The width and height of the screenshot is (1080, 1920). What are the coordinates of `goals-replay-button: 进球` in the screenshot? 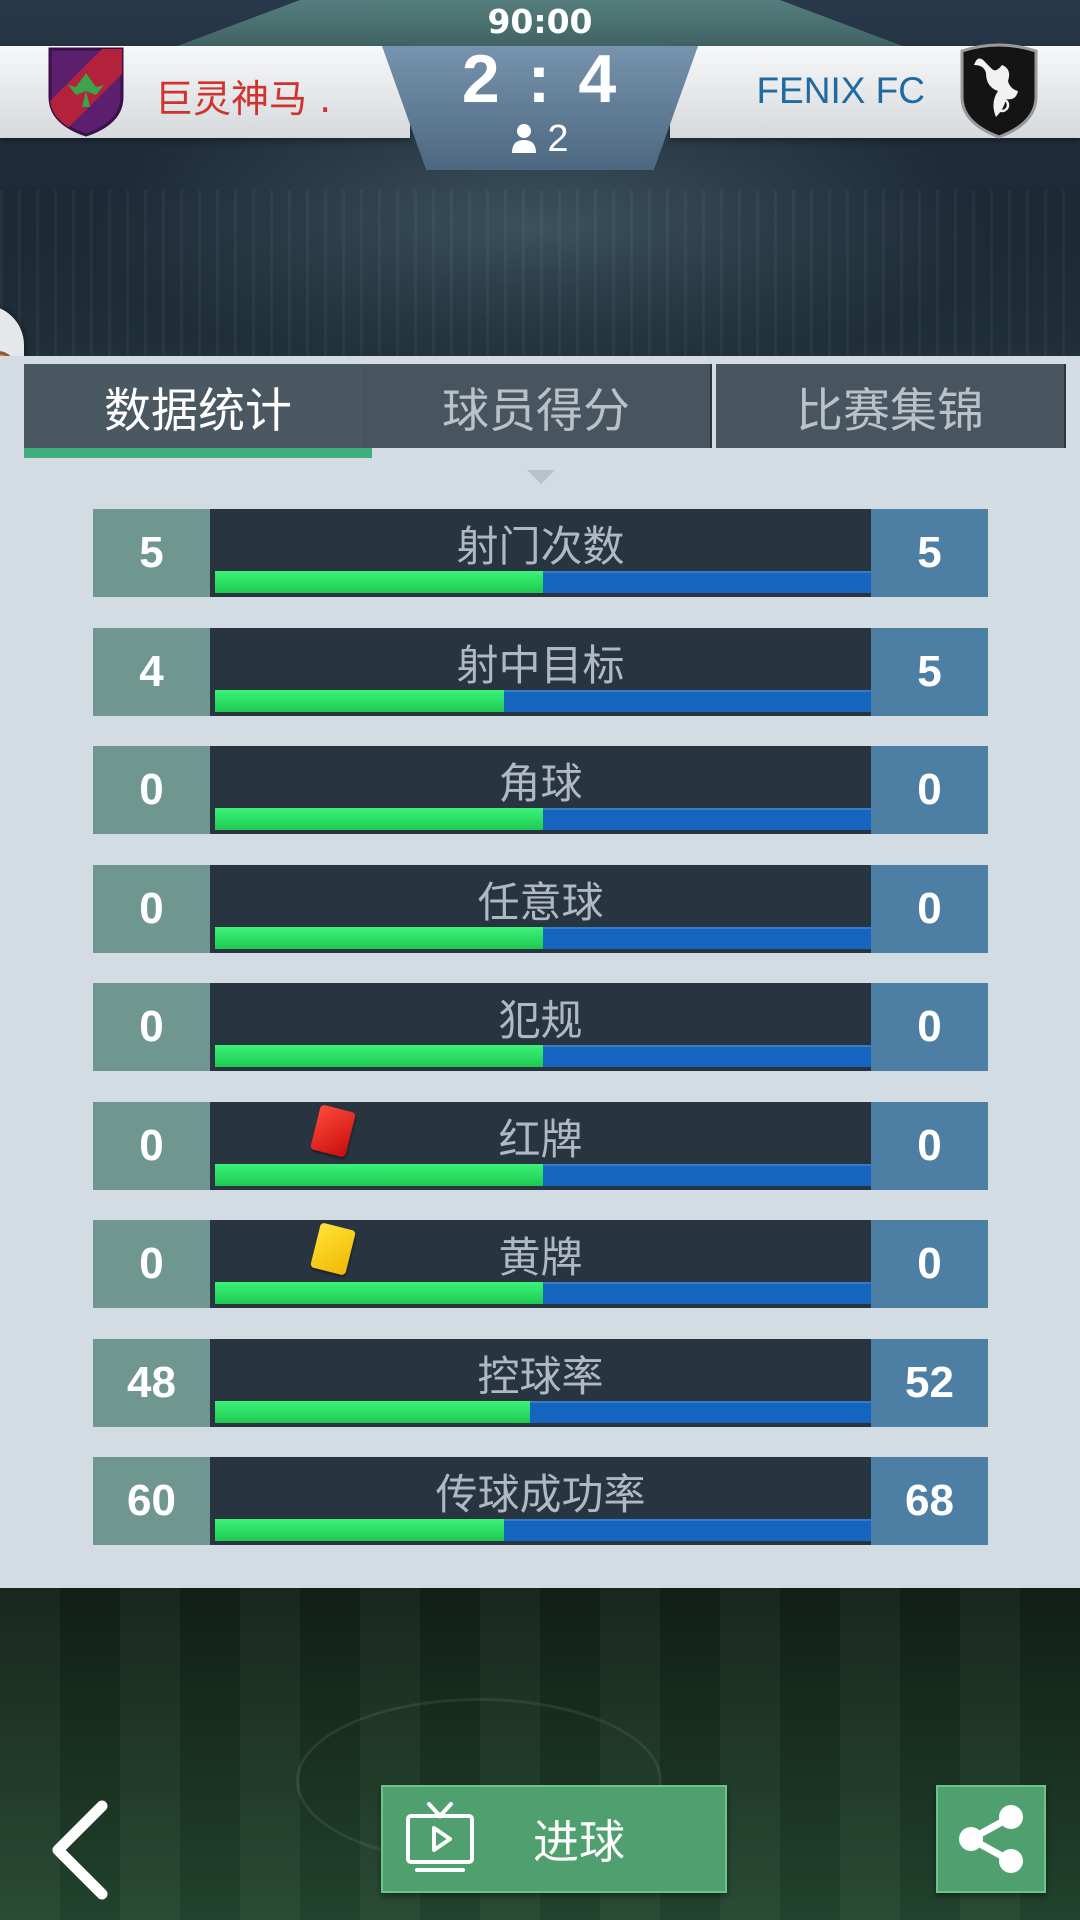 It's located at (554, 1839).